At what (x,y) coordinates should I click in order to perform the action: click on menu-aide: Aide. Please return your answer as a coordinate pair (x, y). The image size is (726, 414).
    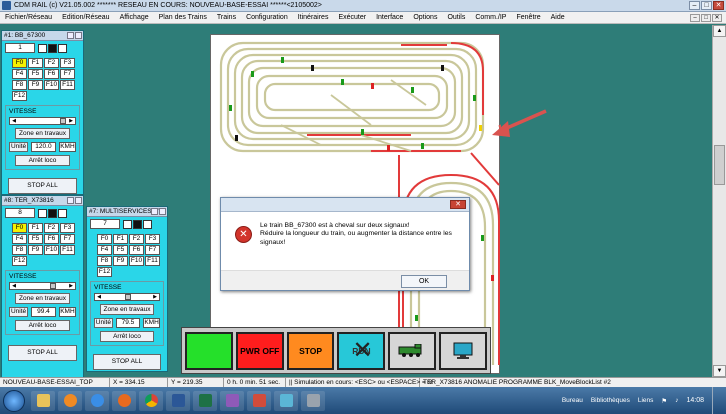
    Looking at the image, I should click on (558, 17).